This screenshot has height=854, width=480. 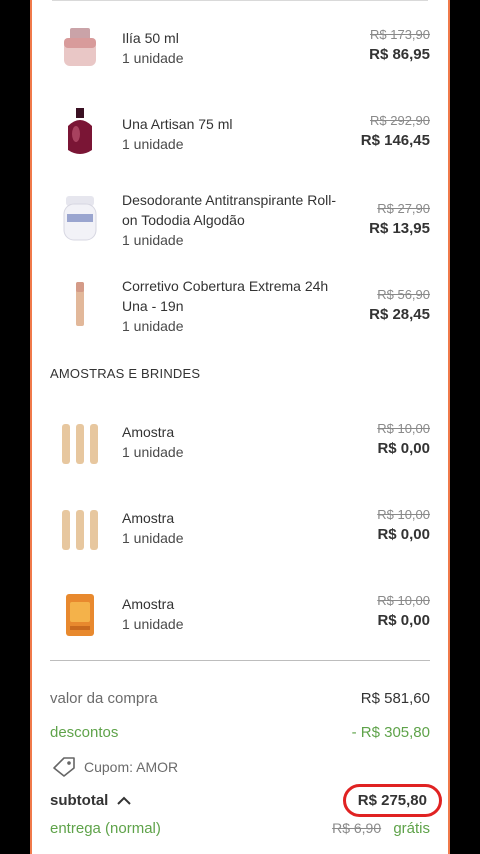 What do you see at coordinates (240, 0) in the screenshot?
I see `top-divider` at bounding box center [240, 0].